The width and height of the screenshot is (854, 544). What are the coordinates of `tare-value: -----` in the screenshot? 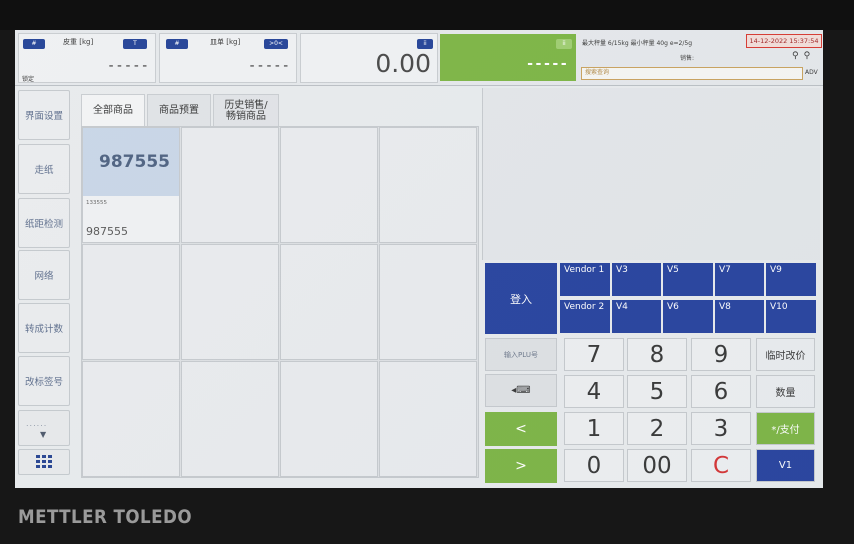 It's located at (127, 66).